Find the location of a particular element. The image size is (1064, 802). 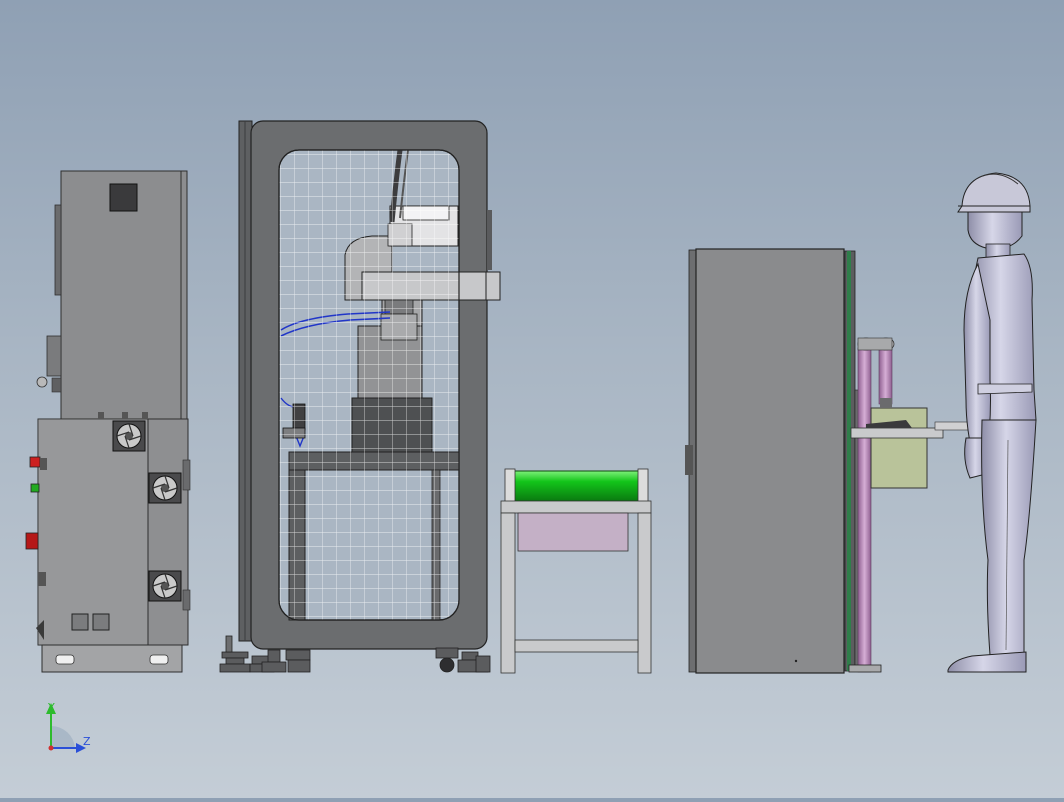

pipe-left is located at coordinates (864, 510).